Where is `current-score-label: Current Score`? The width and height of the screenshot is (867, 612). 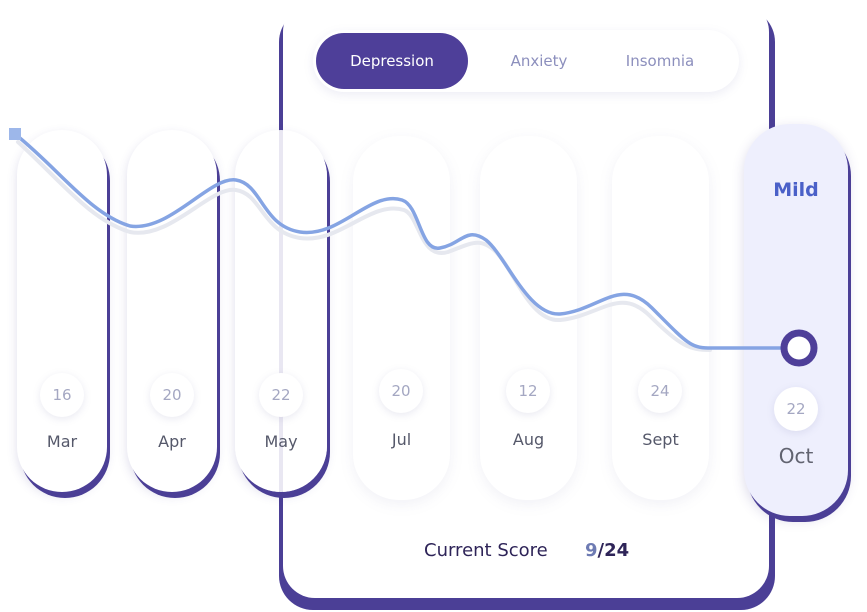 current-score-label: Current Score is located at coordinates (486, 550).